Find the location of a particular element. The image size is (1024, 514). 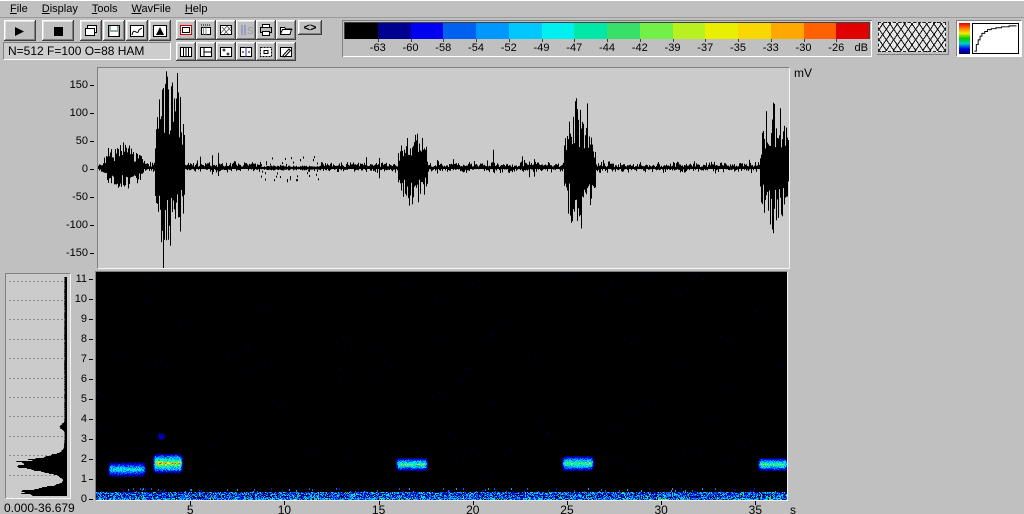

cascade-windows-button is located at coordinates (91, 30).